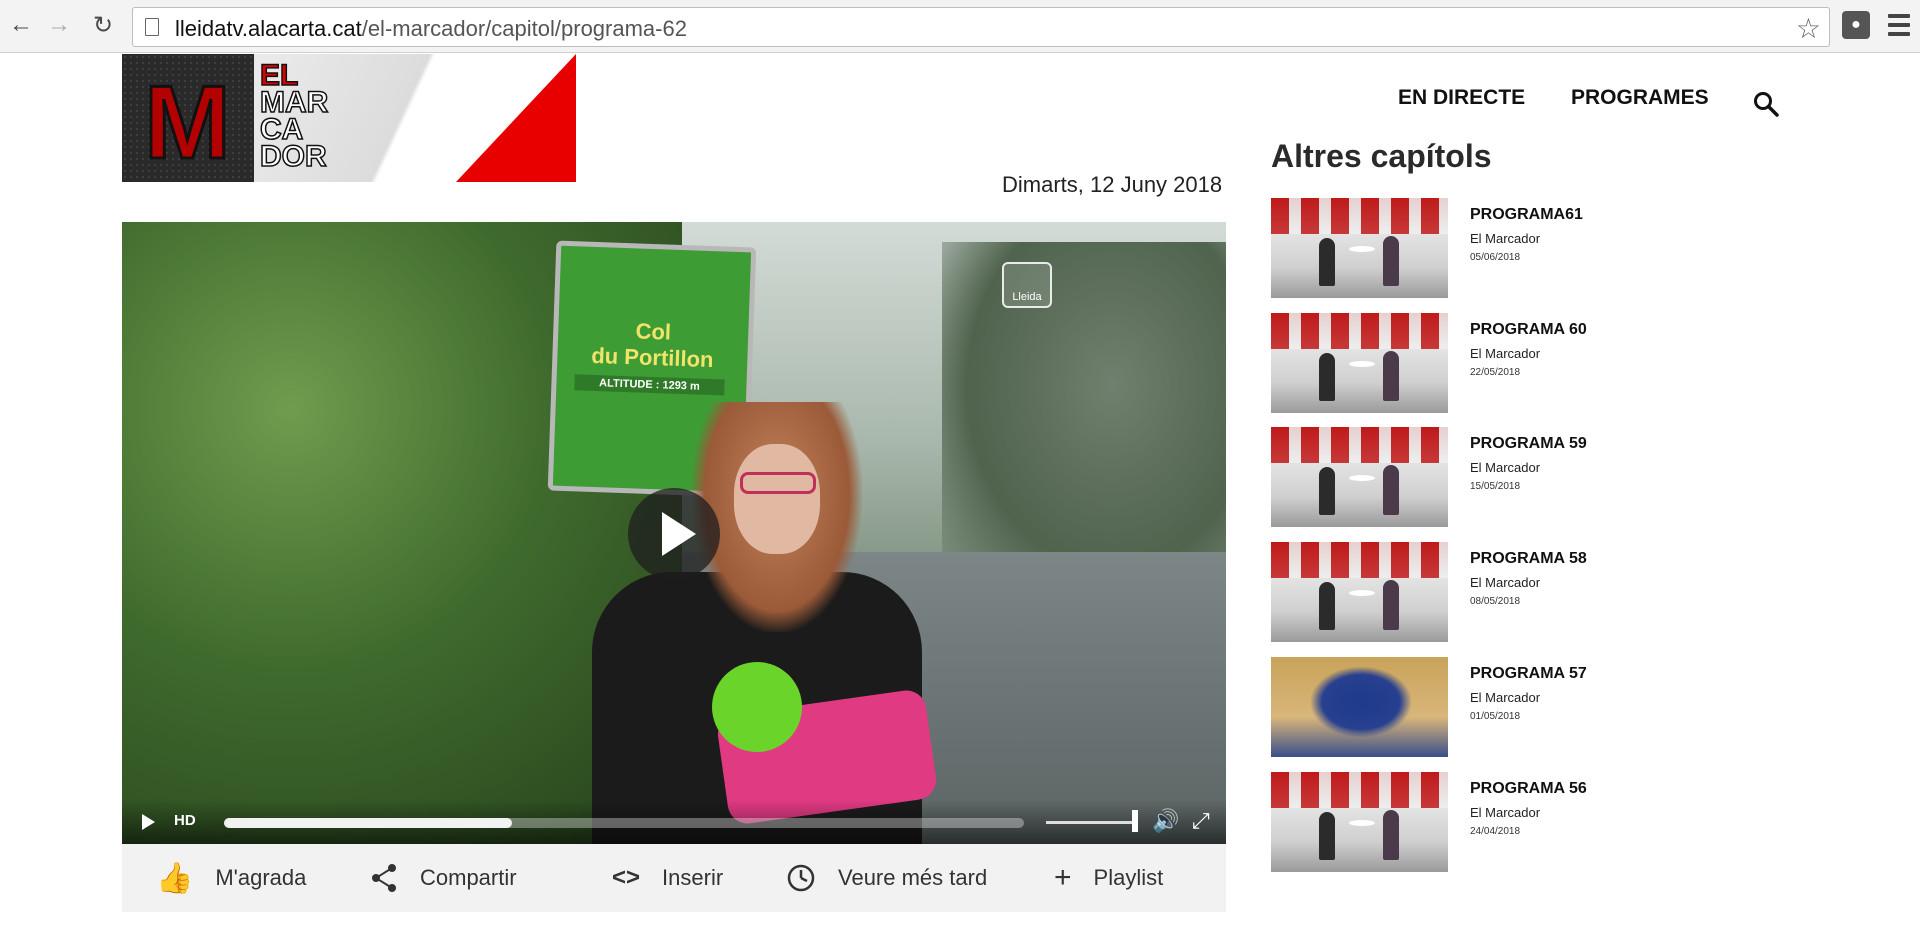 This screenshot has width=1920, height=933. Describe the element at coordinates (1481, 592) in the screenshot. I see `episode-item: PROGRAMA 58 El Marcador 08/05/2018` at that location.